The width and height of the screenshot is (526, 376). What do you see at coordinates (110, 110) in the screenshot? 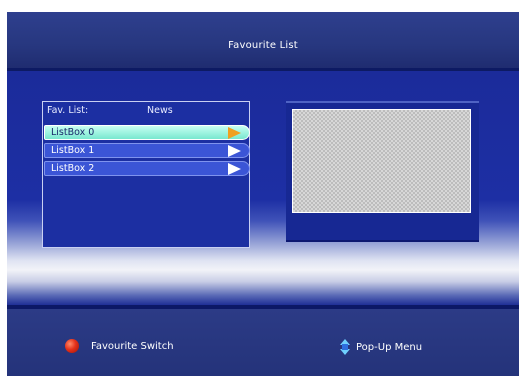
I see `list-header: Fav. List: News` at bounding box center [110, 110].